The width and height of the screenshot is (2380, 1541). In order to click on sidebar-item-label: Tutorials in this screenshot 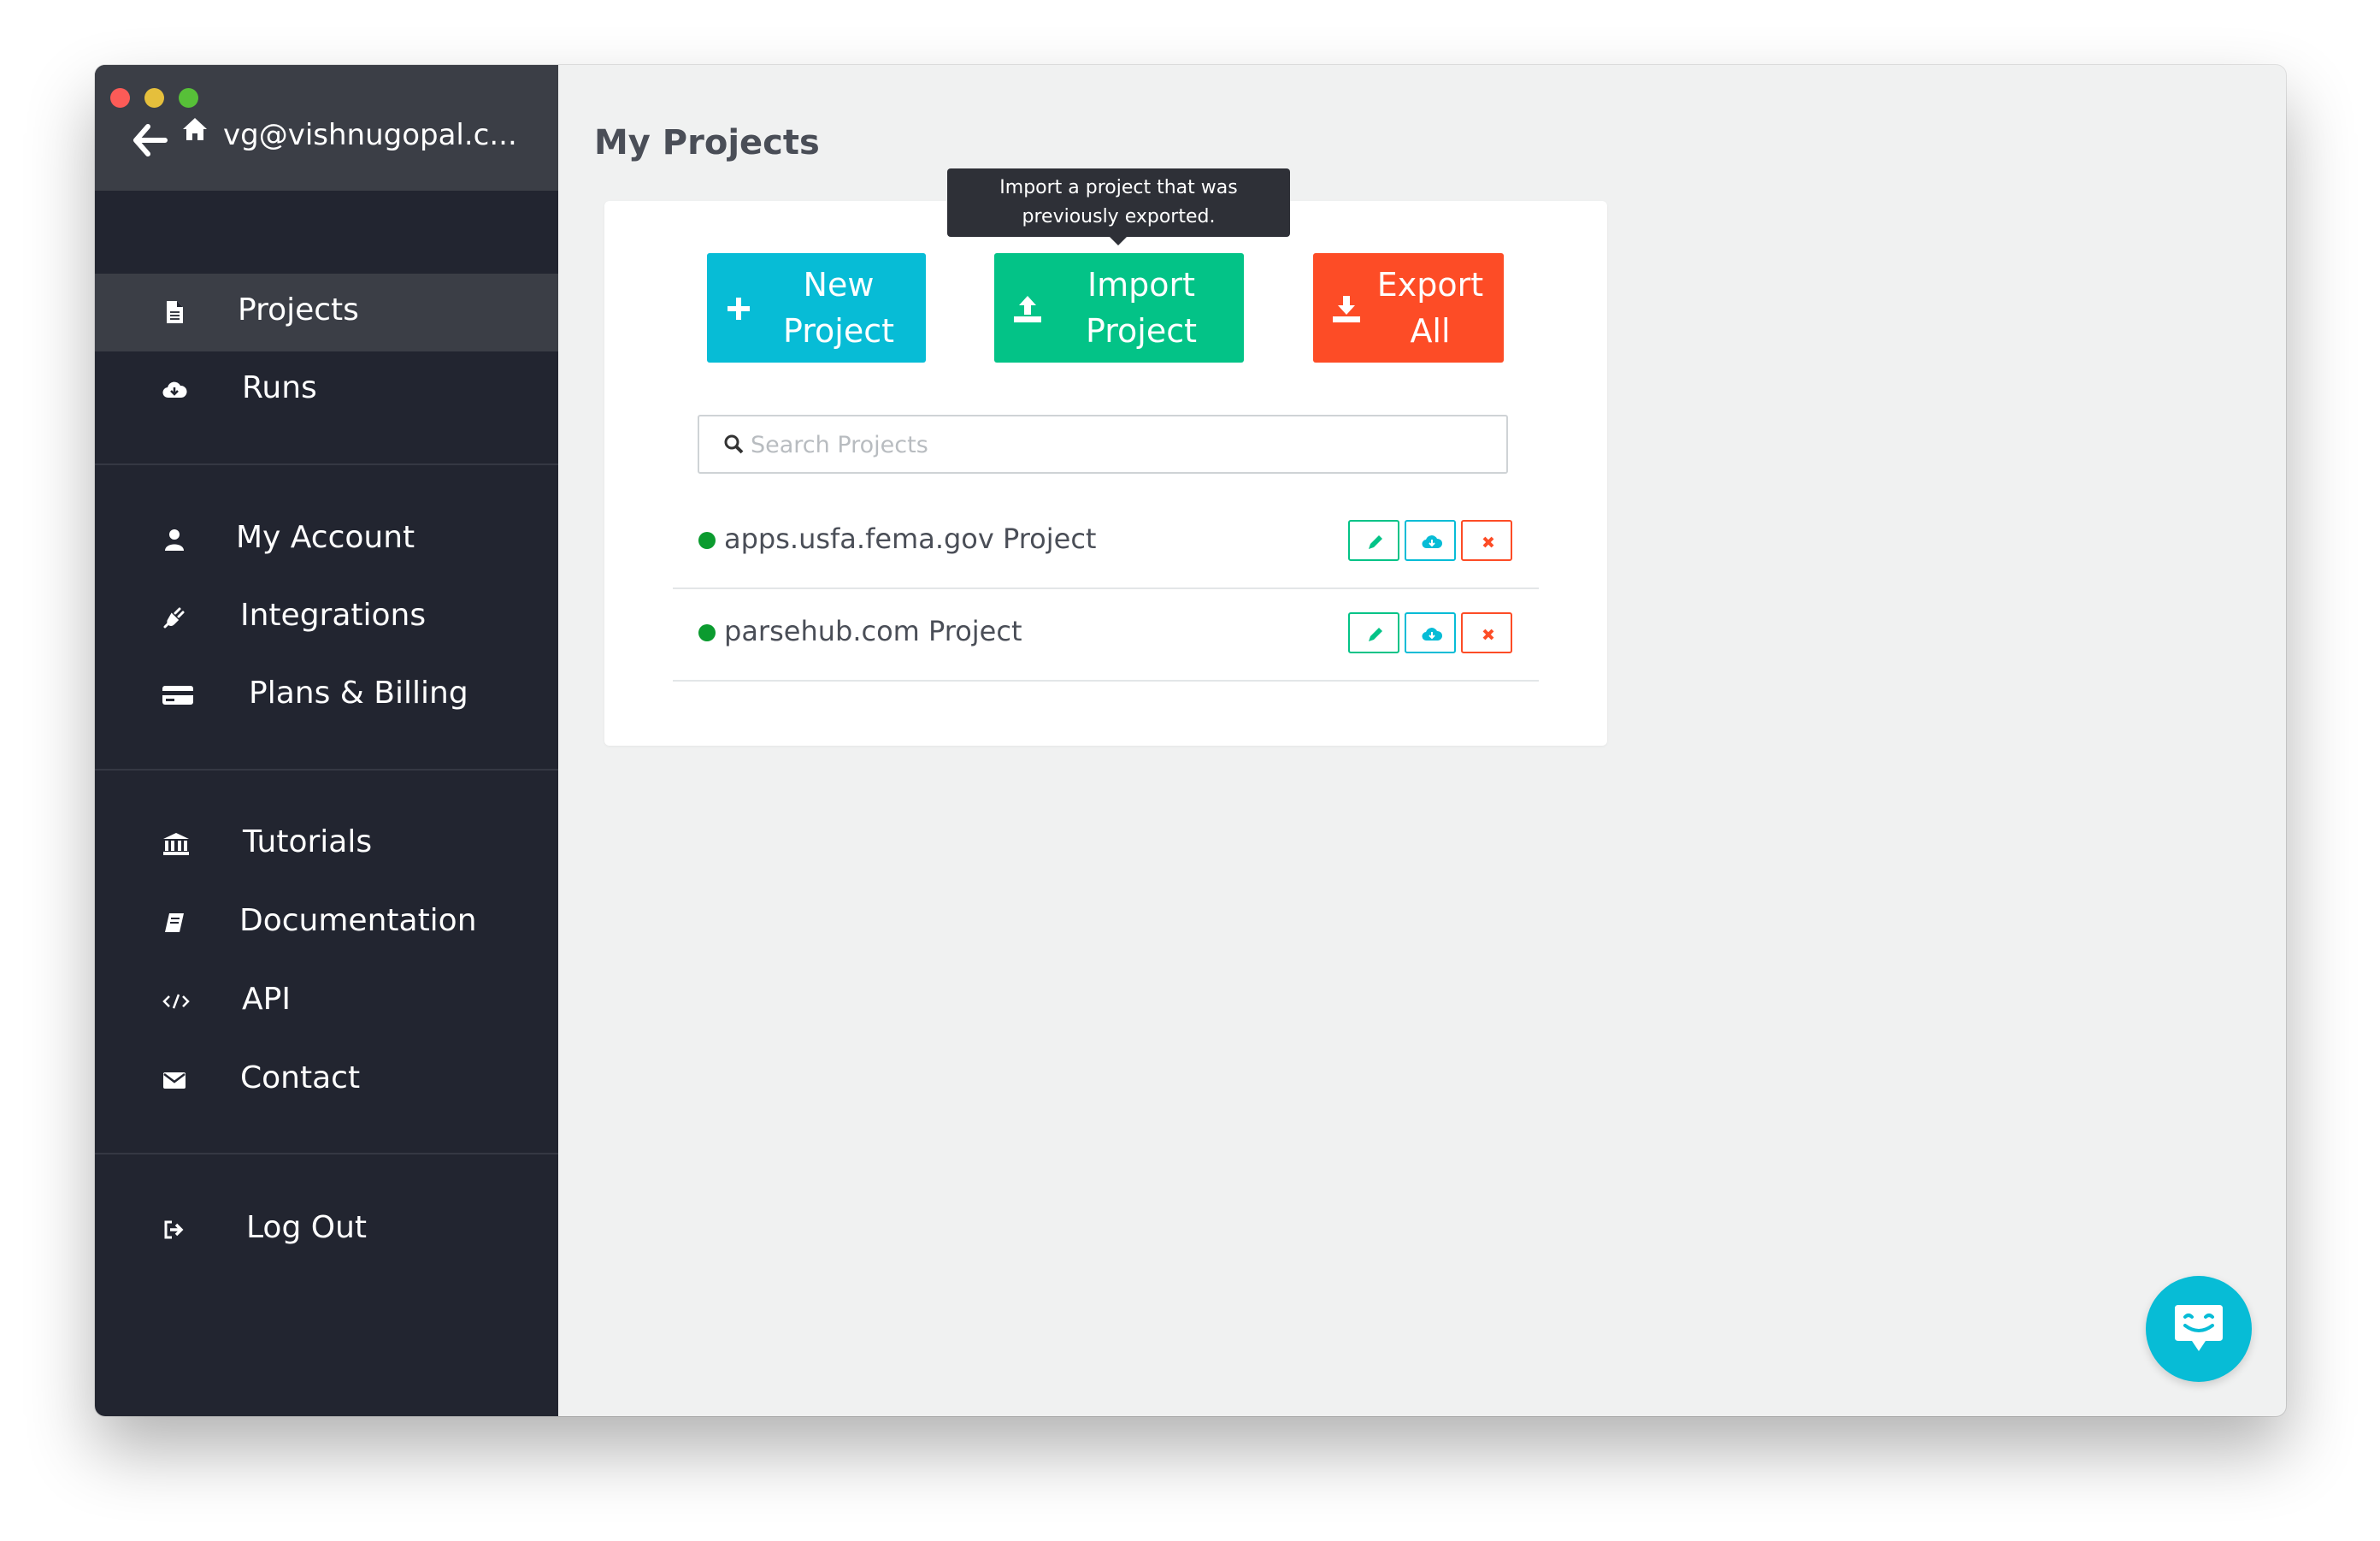, I will do `click(308, 841)`.